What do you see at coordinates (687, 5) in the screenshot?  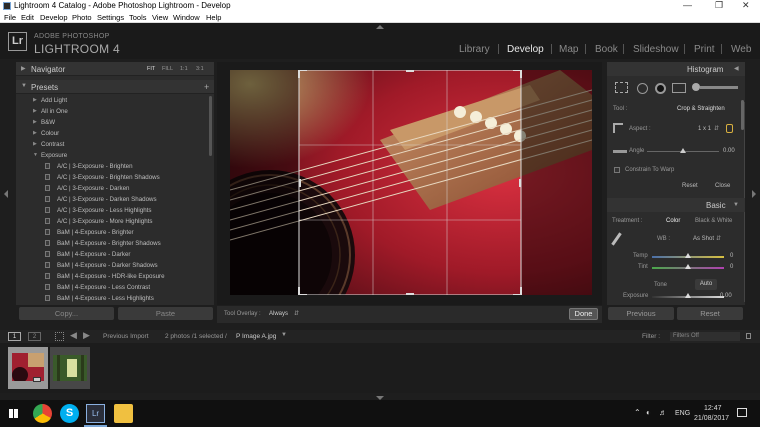 I see `minimize-icon: —` at bounding box center [687, 5].